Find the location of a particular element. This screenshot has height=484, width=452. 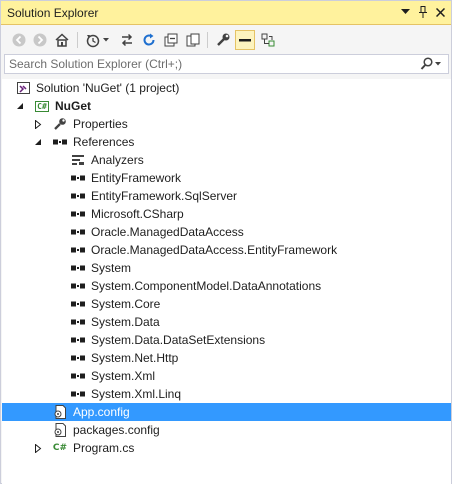

tree-item-label: App.config is located at coordinates (101, 412).